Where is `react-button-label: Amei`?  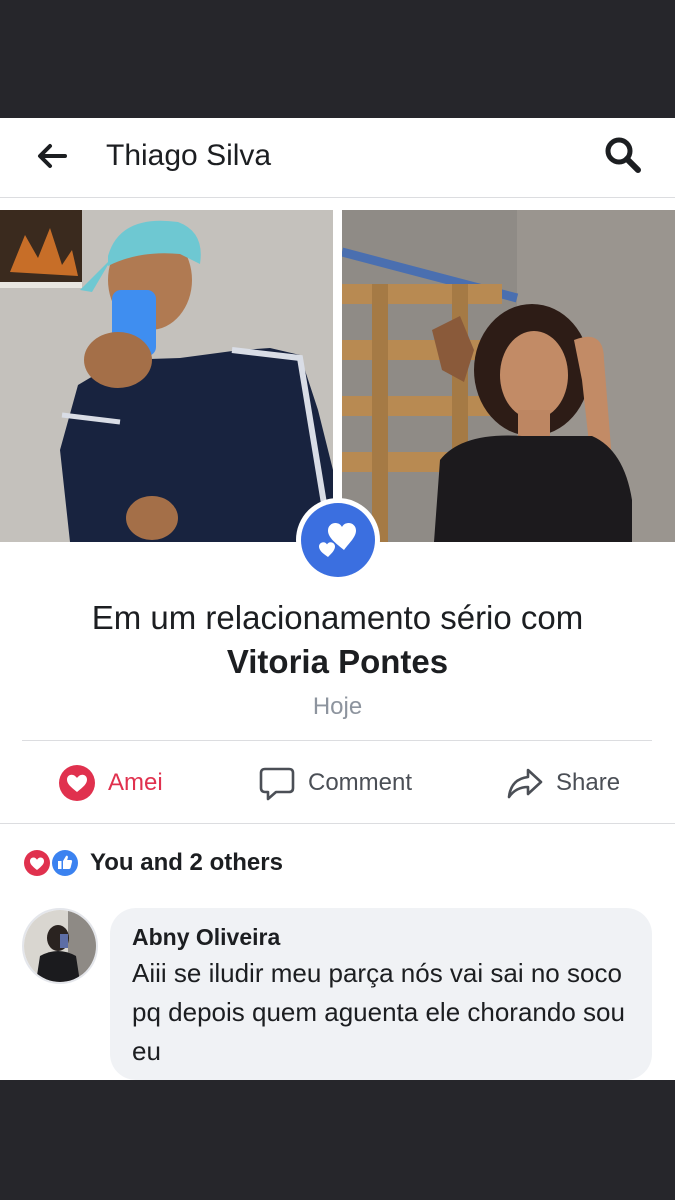
react-button-label: Amei is located at coordinates (135, 782).